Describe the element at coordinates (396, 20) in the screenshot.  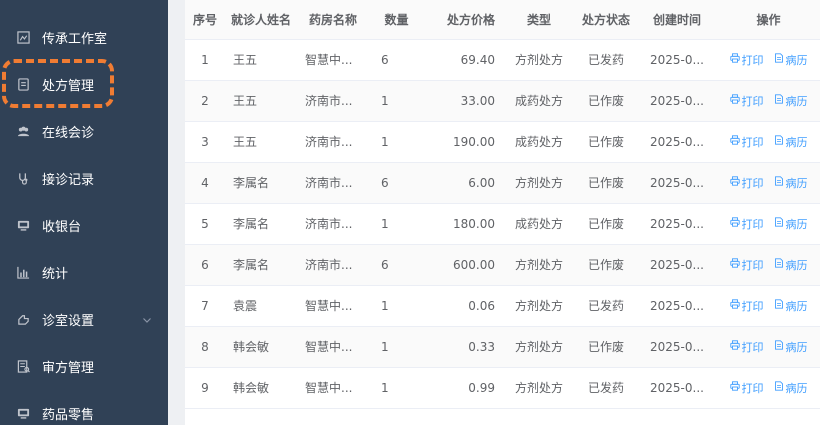
I see `col-header-qty: 数量` at that location.